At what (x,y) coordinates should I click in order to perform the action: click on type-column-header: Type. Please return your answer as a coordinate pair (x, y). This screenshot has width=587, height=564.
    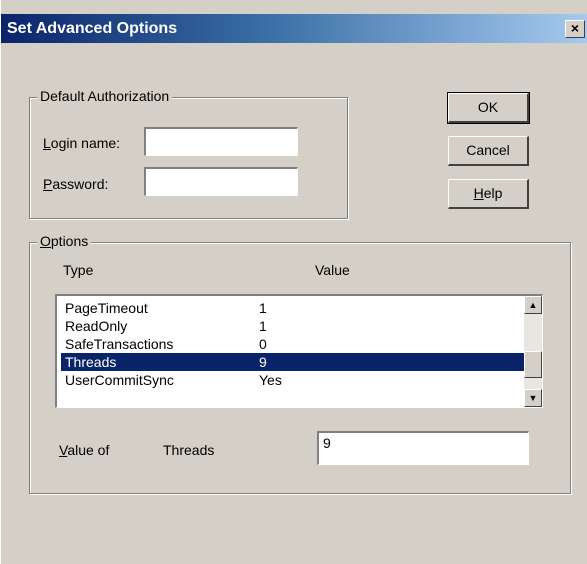
    Looking at the image, I should click on (78, 270).